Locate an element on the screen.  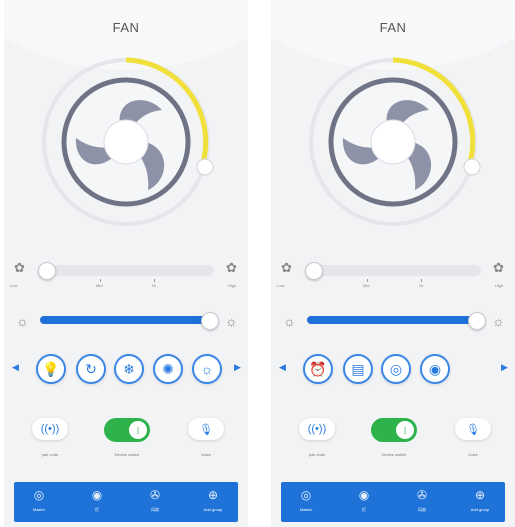
swing-icon: ↻ is located at coordinates (91, 369).